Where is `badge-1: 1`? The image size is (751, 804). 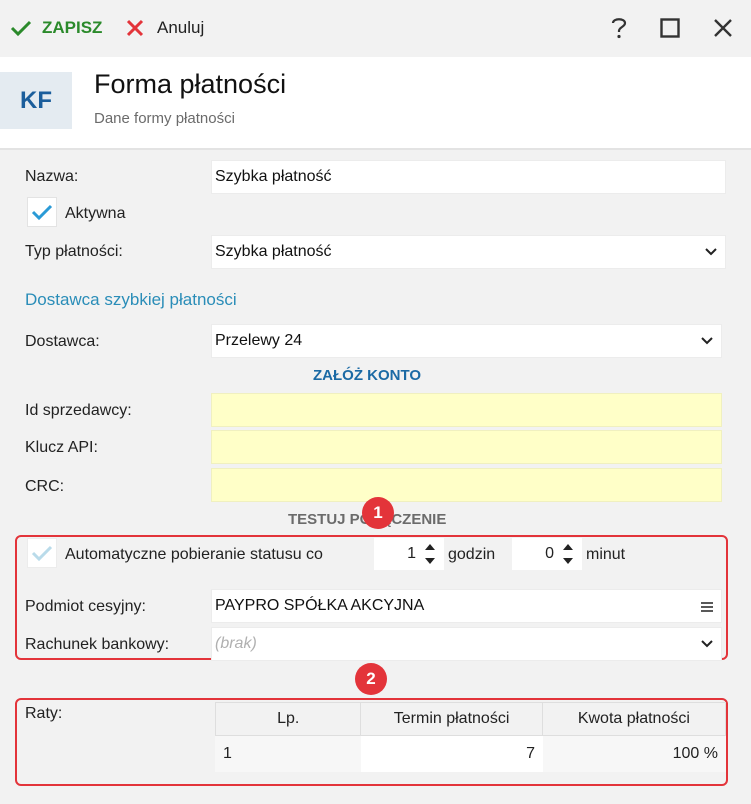
badge-1: 1 is located at coordinates (378, 513).